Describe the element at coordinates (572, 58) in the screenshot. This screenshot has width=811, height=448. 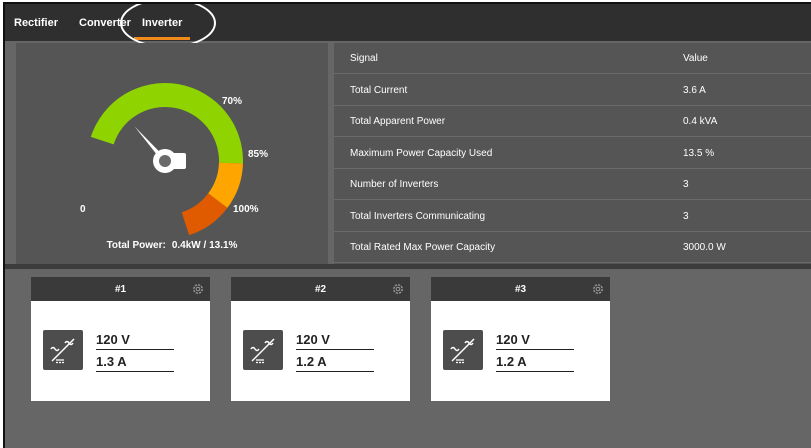
I see `table-header: Signal Value` at that location.